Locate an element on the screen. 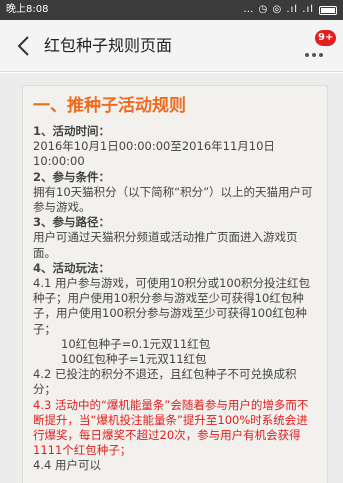  status-time: 晚上8:08 is located at coordinates (27, 9).